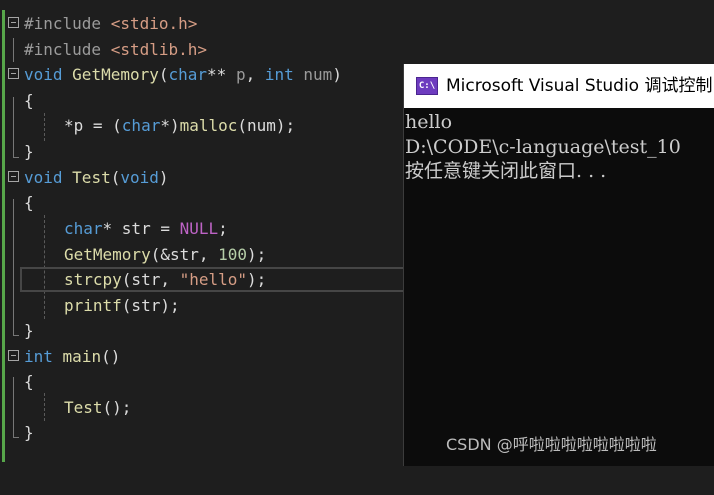  Describe the element at coordinates (506, 171) in the screenshot. I see `console-output-line: 按任意键关闭此窗口. . .` at that location.